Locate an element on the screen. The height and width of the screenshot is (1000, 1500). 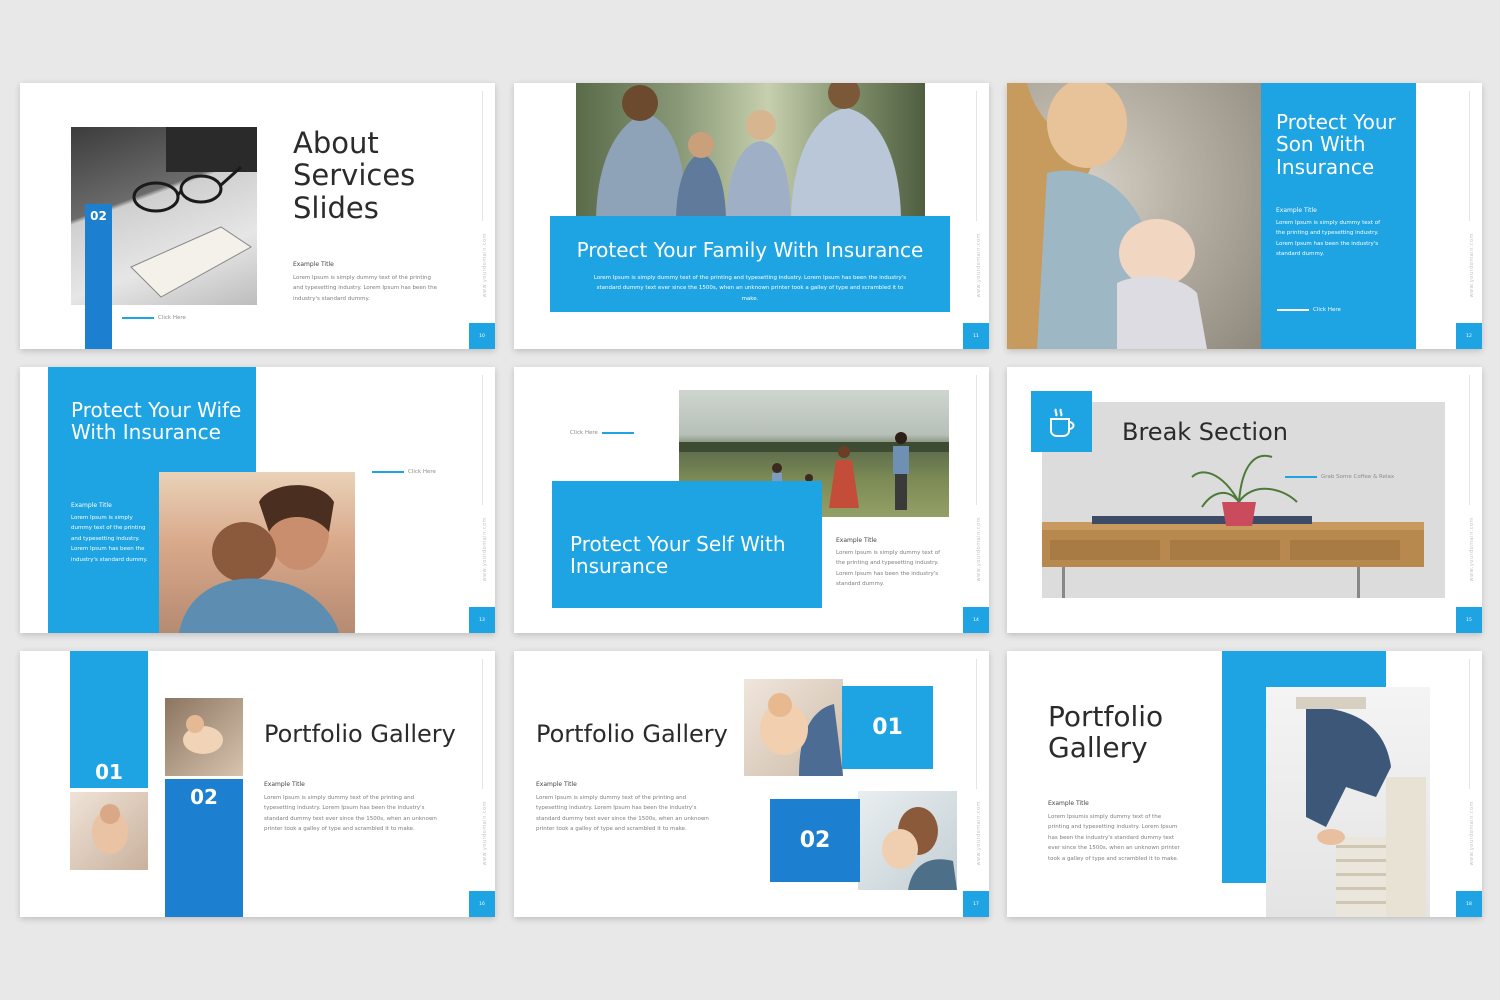
slide-title: Protect Your Wife With Insurance is located at coordinates (156, 421).